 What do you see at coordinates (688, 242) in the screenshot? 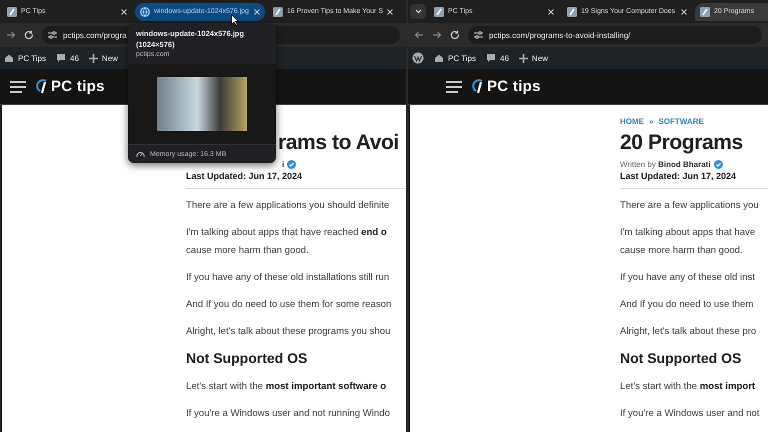
I see `paragraph: I'm talking about apps that have cause more harm than good.` at bounding box center [688, 242].